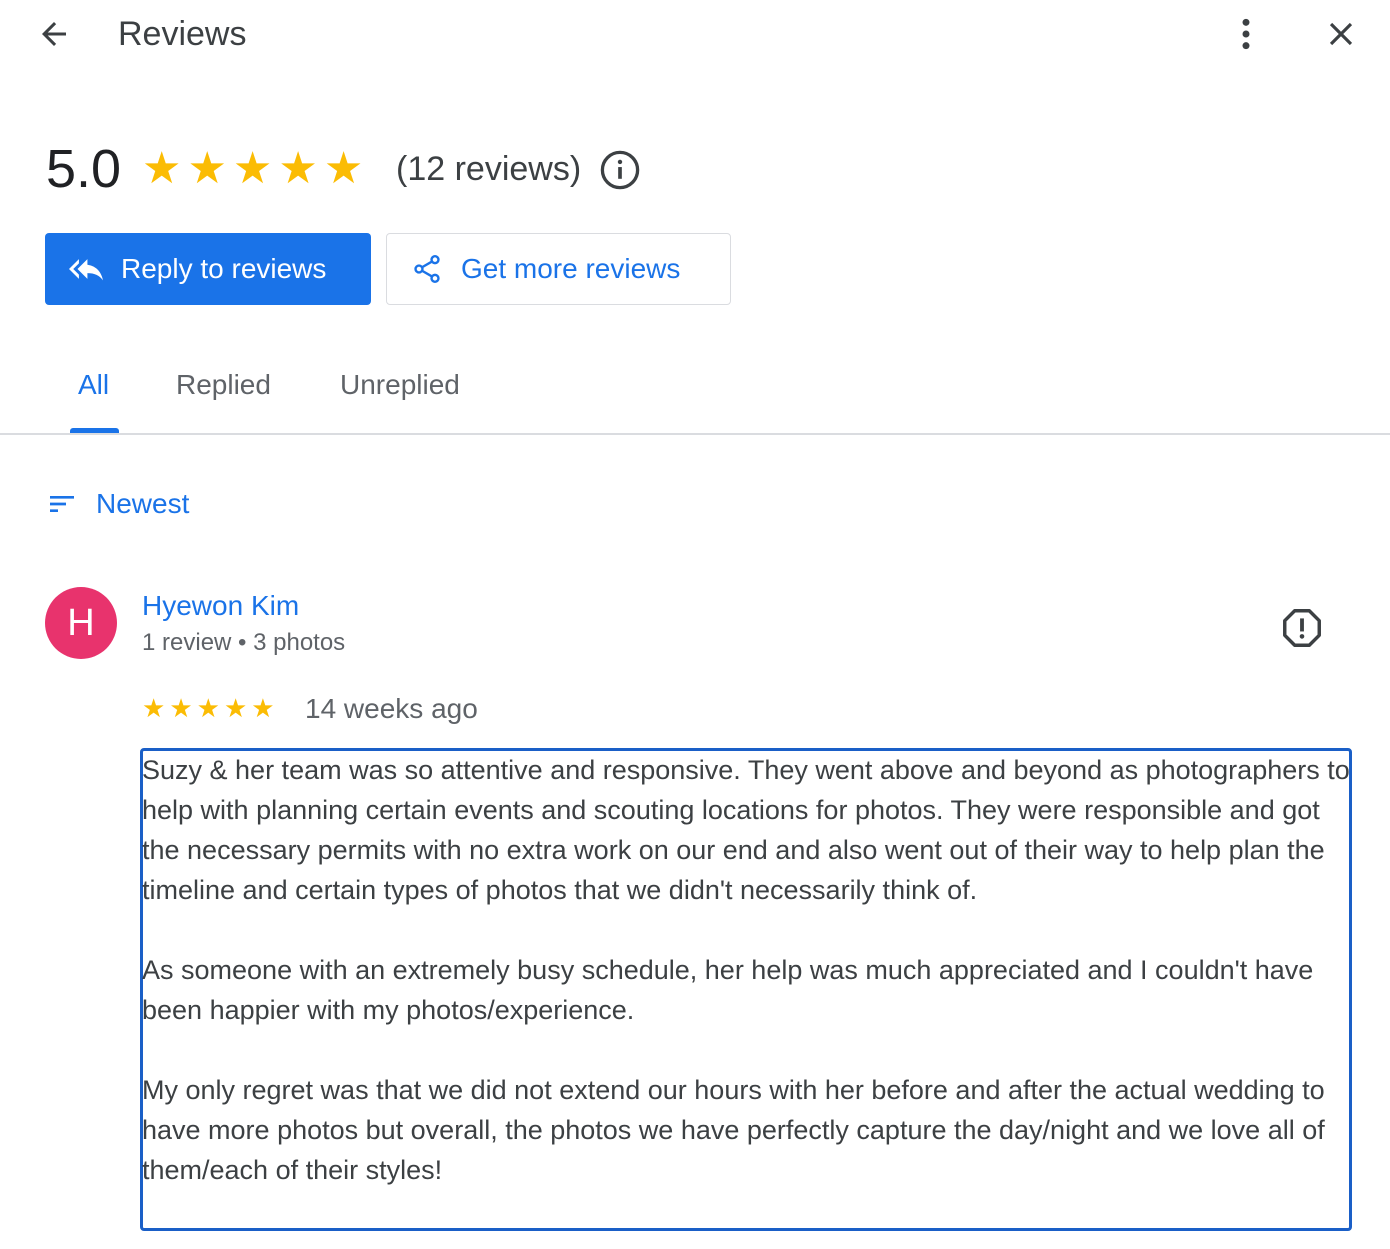  Describe the element at coordinates (182, 34) in the screenshot. I see `page-title: Reviews` at that location.